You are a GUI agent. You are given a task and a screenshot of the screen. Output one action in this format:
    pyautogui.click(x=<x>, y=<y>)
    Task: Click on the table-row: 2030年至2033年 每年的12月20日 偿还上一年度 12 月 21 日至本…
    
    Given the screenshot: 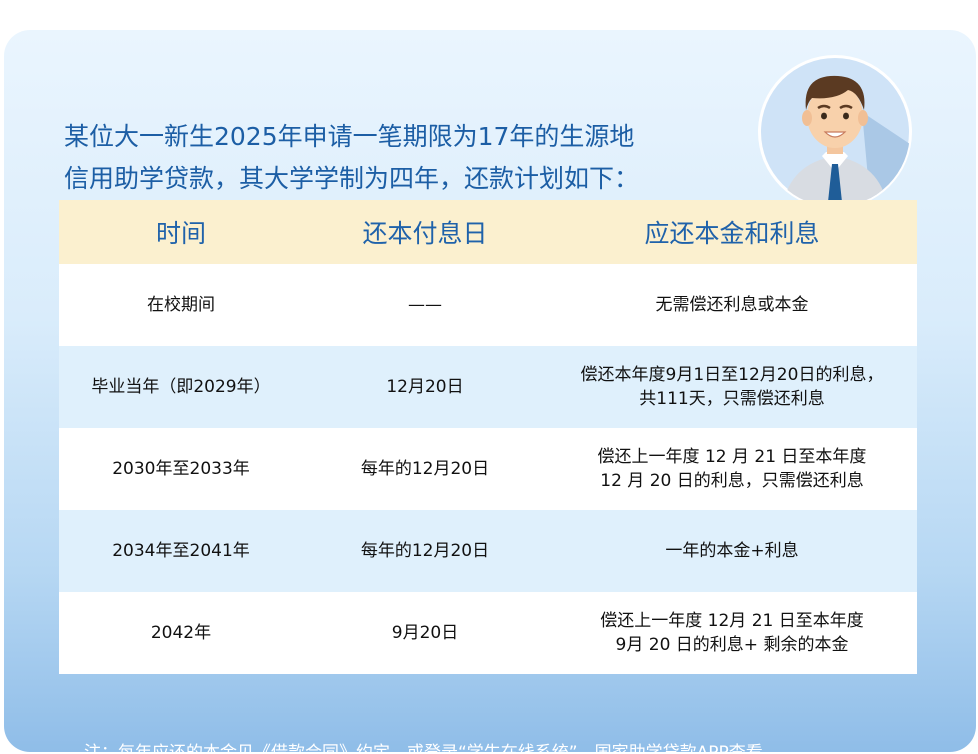 What is the action you would take?
    pyautogui.click(x=488, y=469)
    